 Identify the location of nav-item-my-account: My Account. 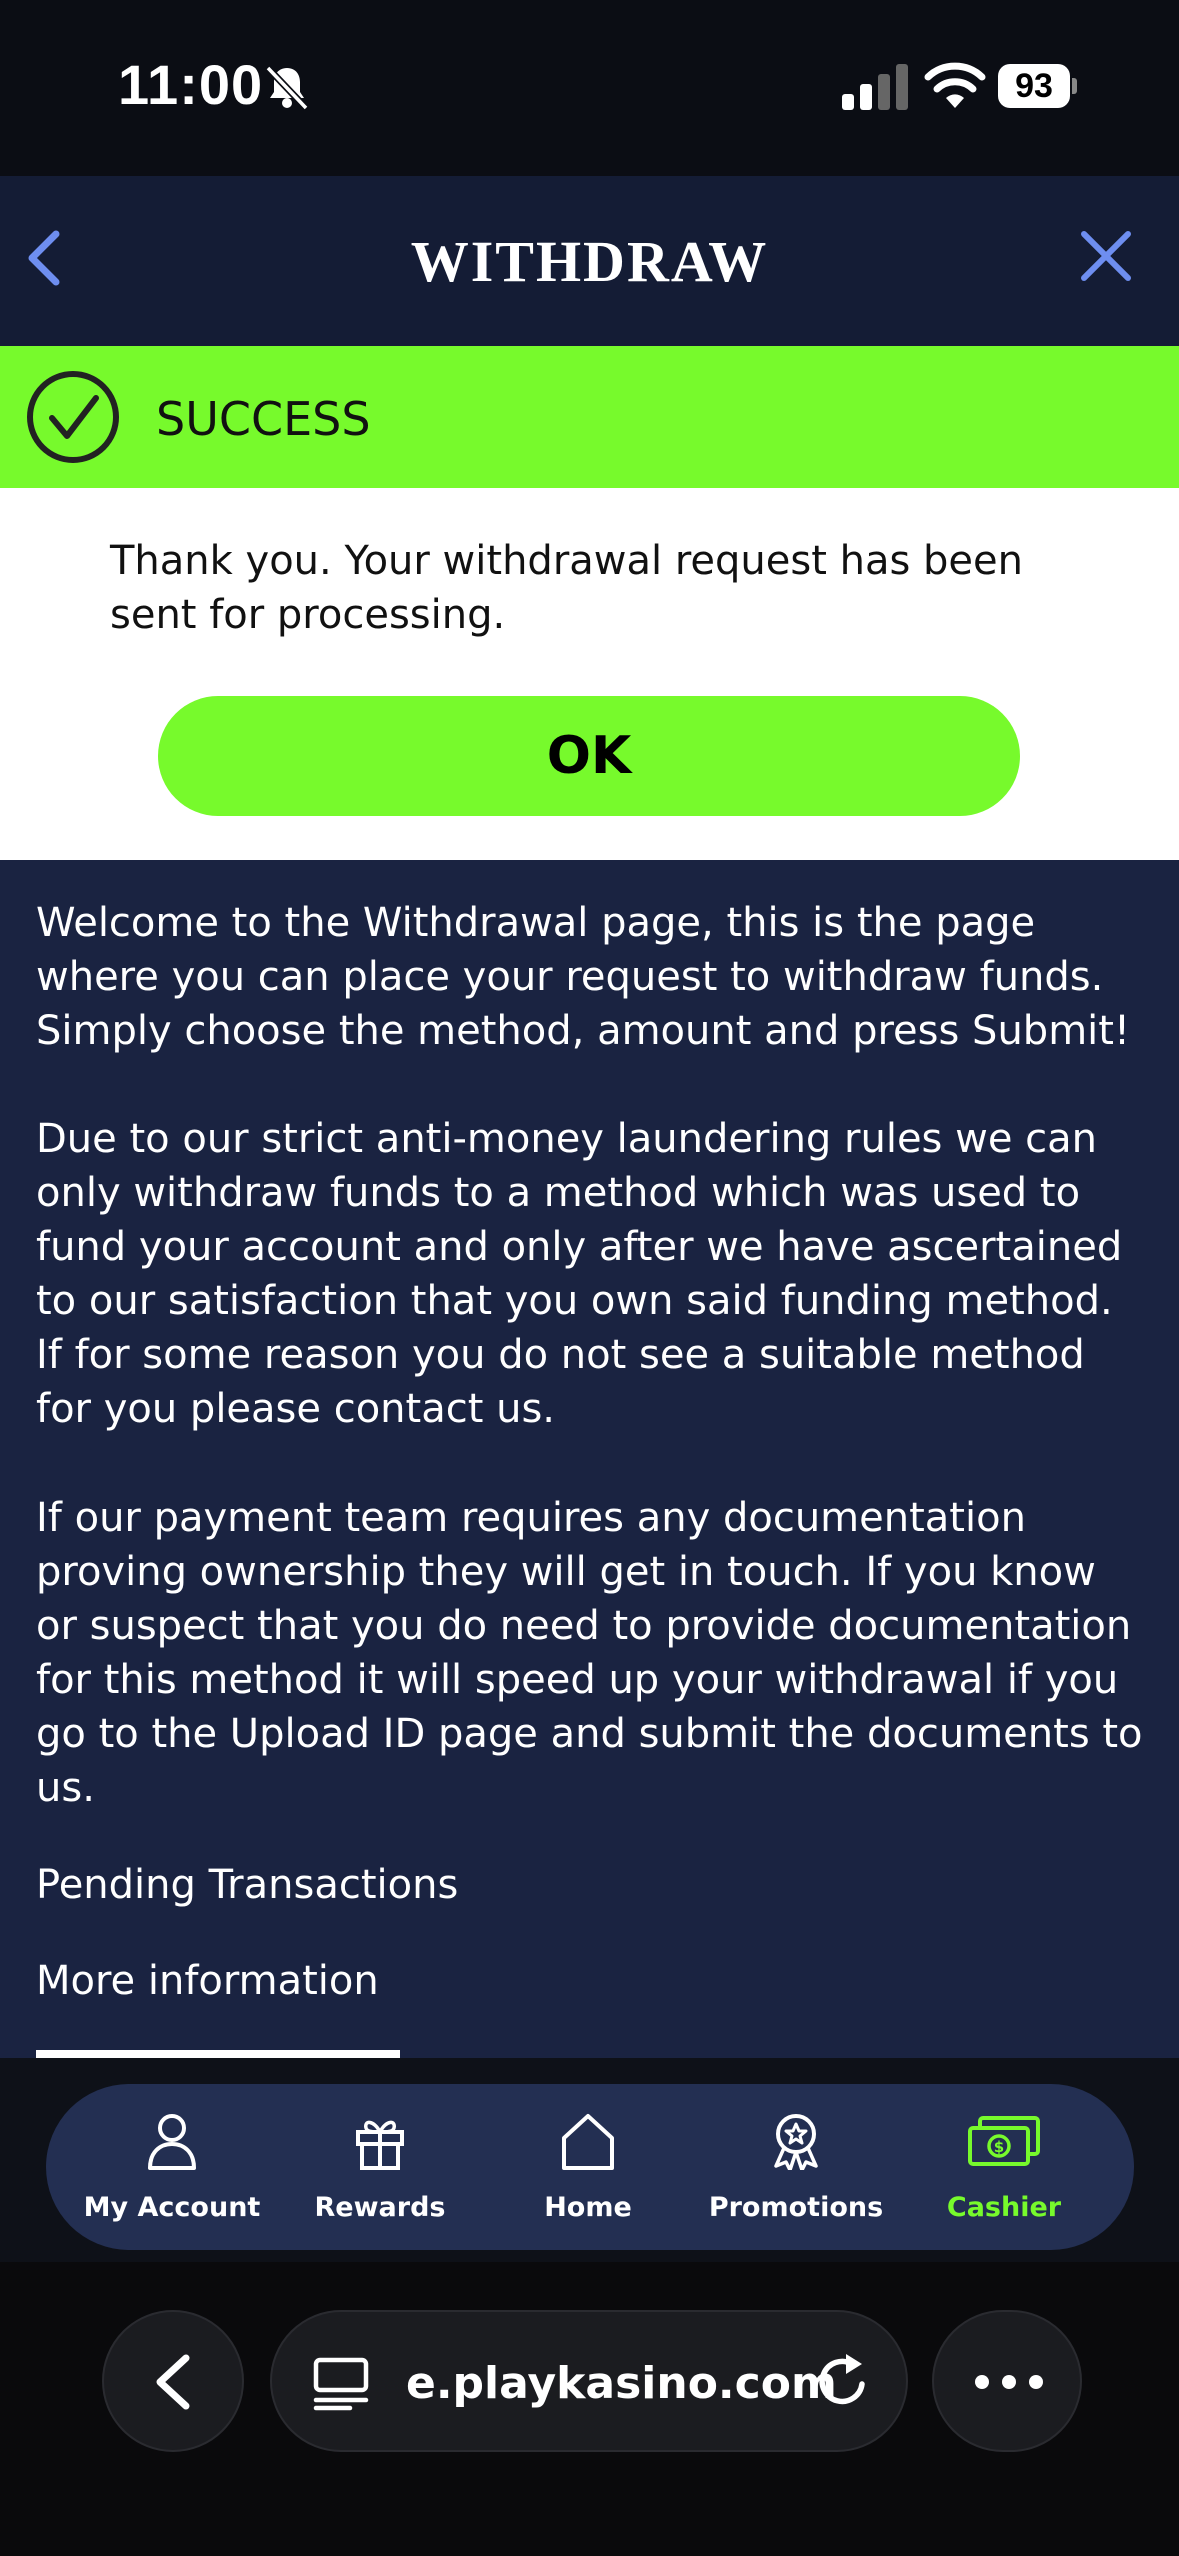
(172, 2167).